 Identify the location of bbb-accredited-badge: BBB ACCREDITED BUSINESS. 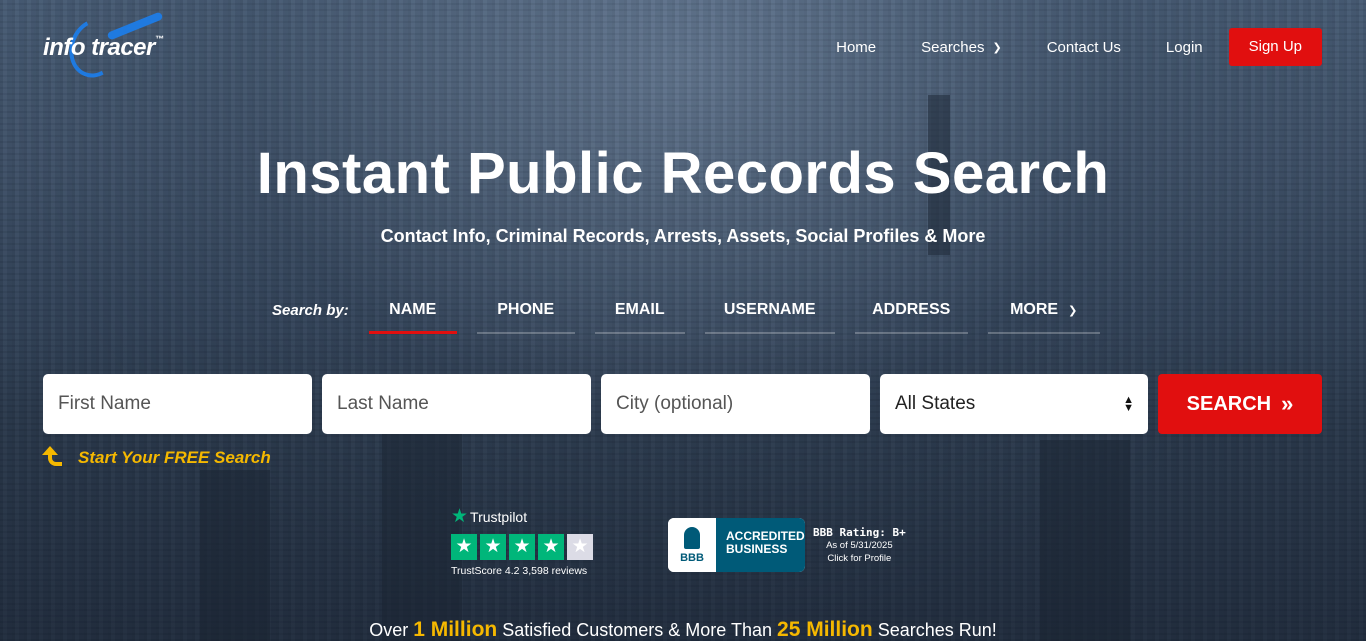
(736, 545).